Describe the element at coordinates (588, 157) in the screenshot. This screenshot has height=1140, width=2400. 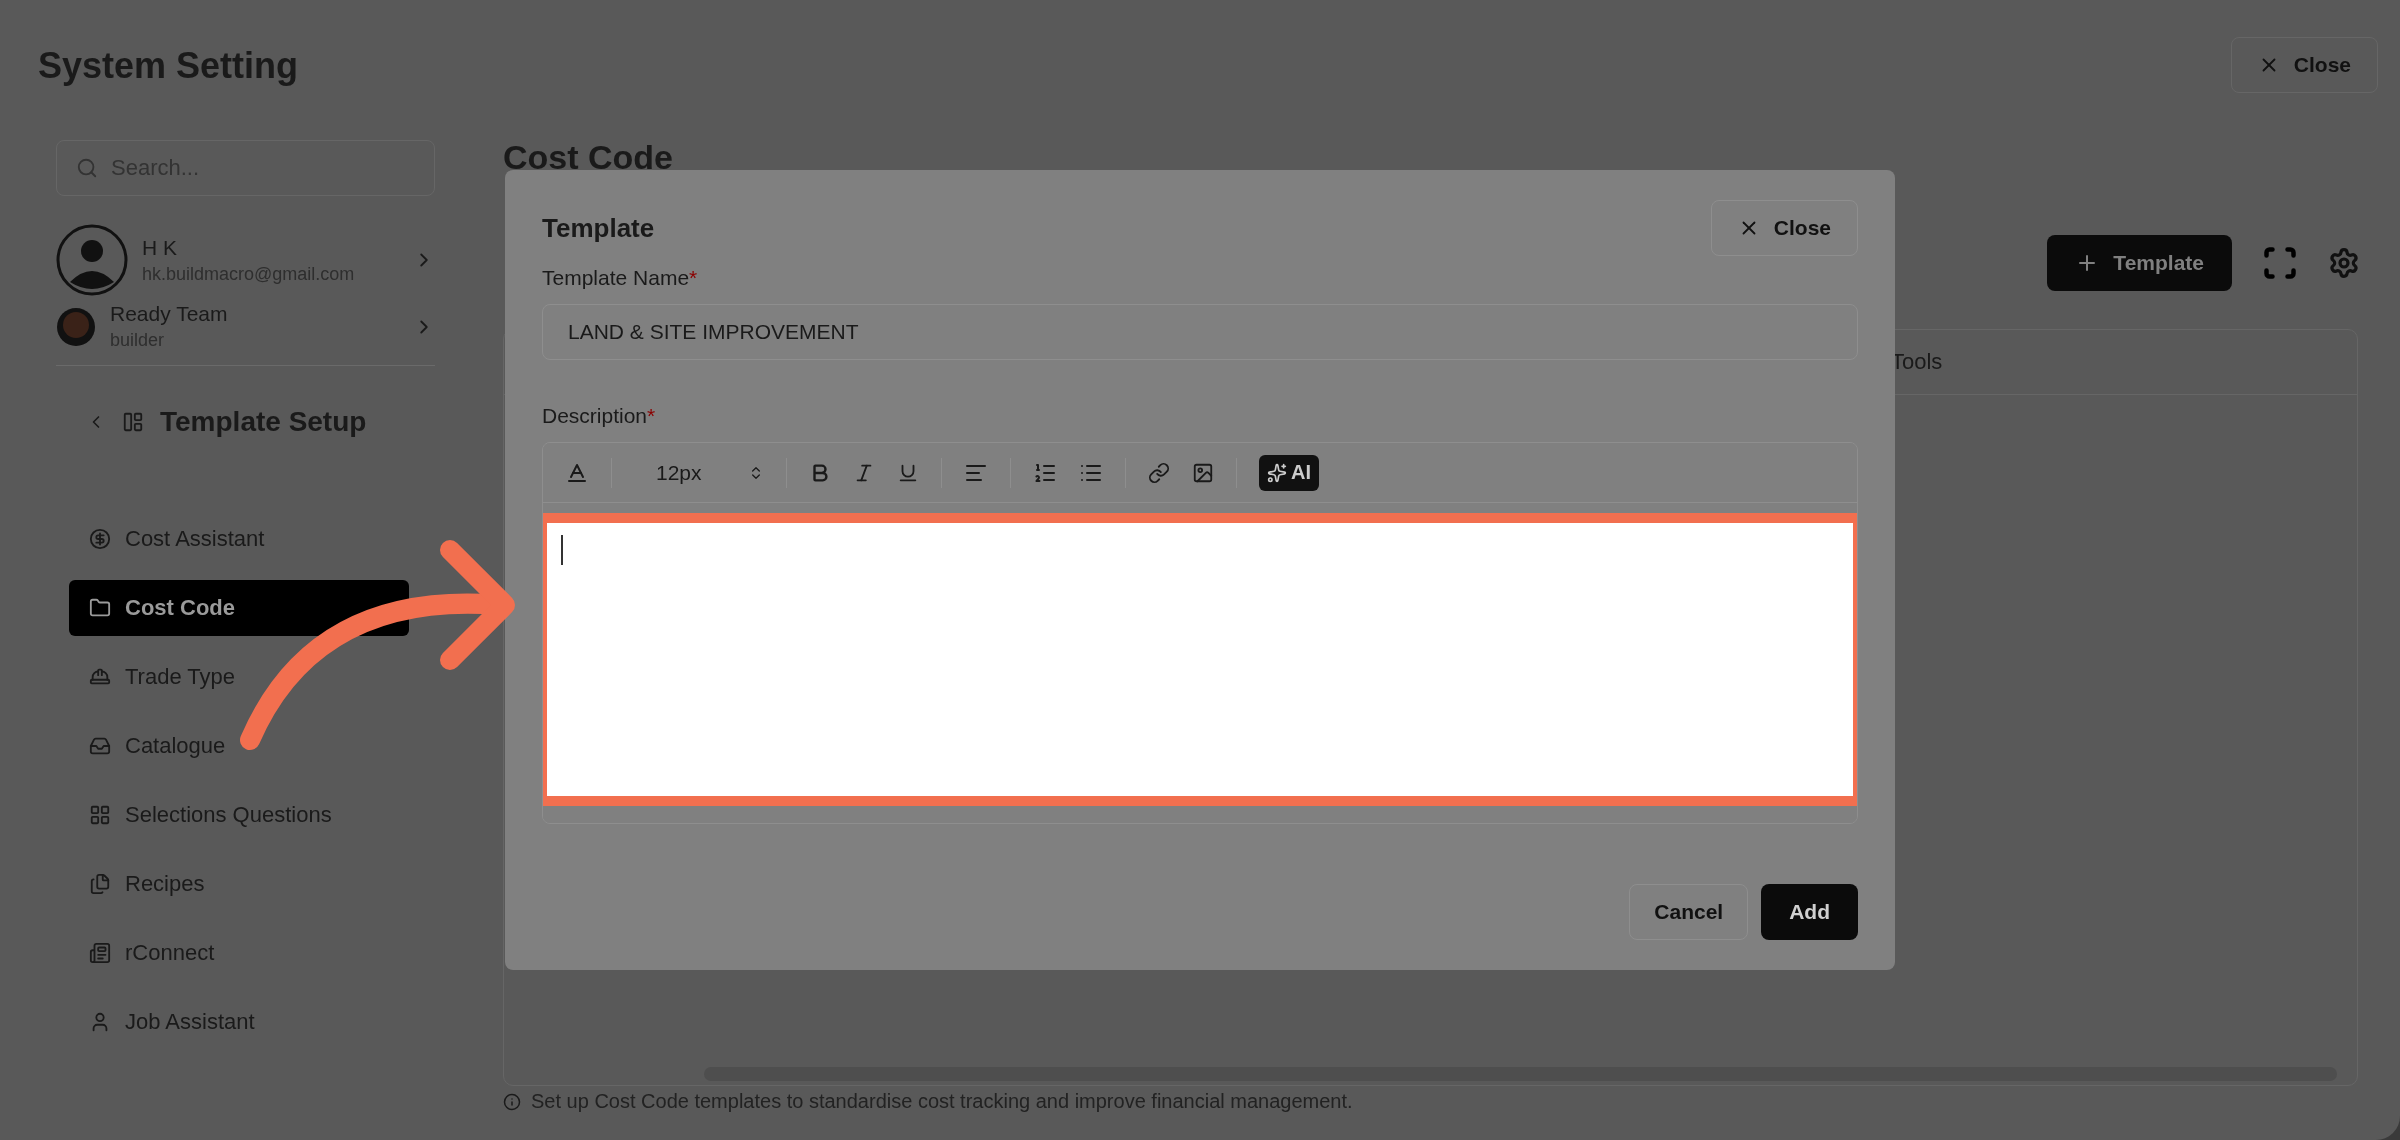
I see `page-title: Cost Code` at that location.